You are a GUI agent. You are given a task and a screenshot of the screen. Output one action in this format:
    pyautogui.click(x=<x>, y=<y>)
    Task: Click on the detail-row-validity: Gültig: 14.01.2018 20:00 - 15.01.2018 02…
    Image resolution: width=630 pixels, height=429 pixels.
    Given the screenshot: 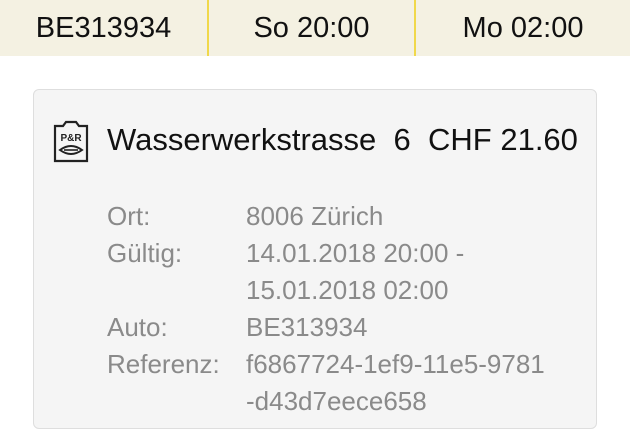 What is the action you would take?
    pyautogui.click(x=346, y=272)
    